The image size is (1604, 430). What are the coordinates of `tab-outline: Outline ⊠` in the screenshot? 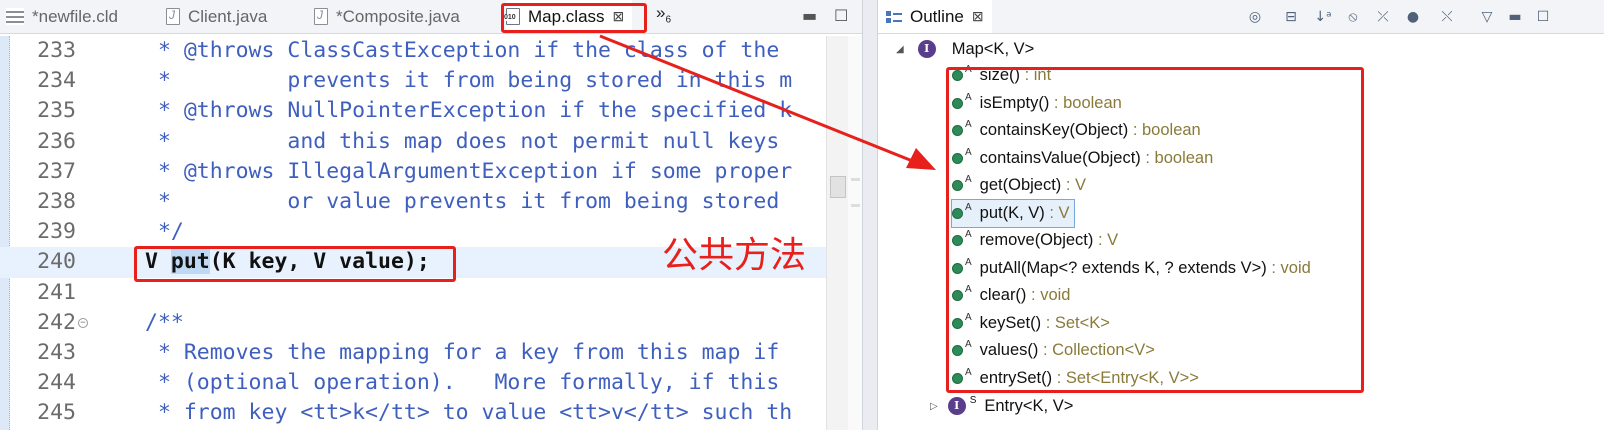 It's located at (935, 16).